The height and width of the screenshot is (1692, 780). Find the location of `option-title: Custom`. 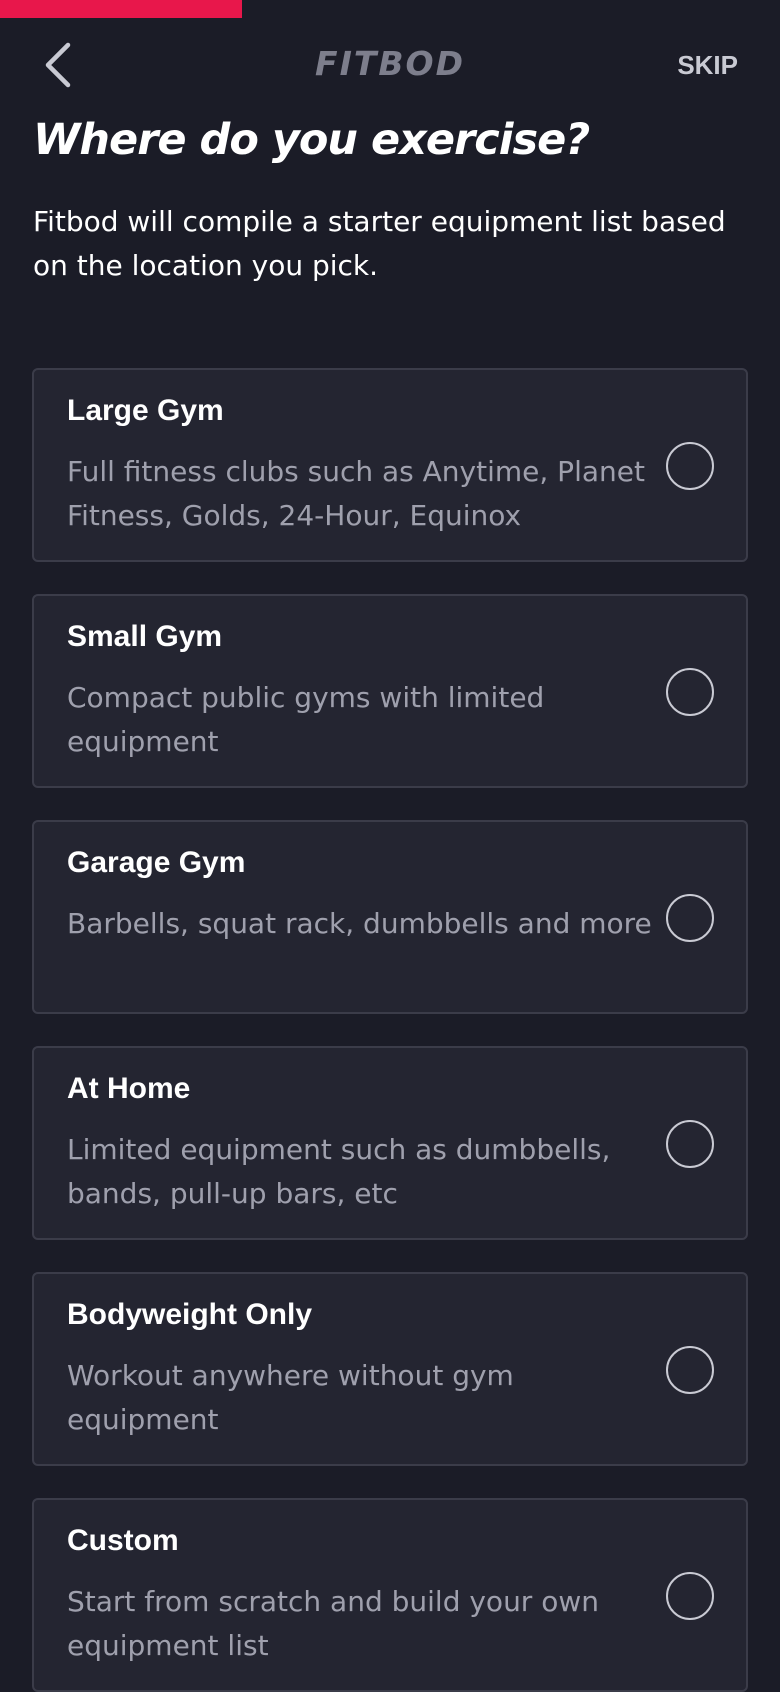

option-title: Custom is located at coordinates (123, 1540).